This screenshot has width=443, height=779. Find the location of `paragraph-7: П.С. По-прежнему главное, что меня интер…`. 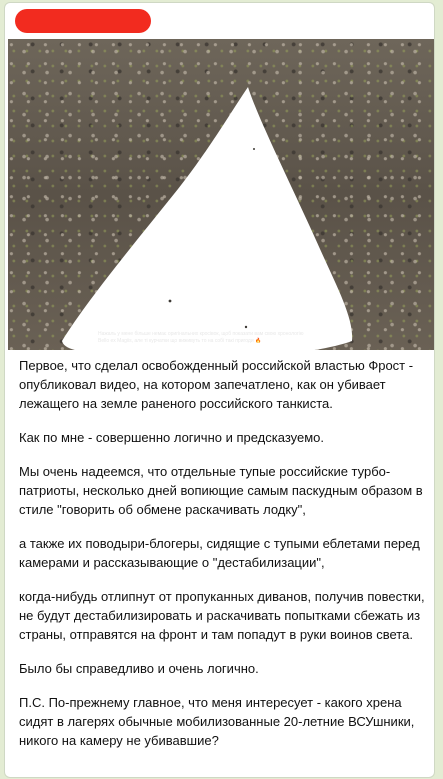

paragraph-7: П.С. По-прежнему главное, что меня интер… is located at coordinates (217, 721).